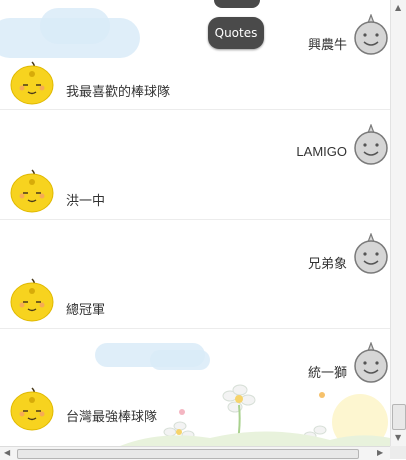 This screenshot has width=406, height=460. I want to click on scrollbar-corner, so click(398, 452).